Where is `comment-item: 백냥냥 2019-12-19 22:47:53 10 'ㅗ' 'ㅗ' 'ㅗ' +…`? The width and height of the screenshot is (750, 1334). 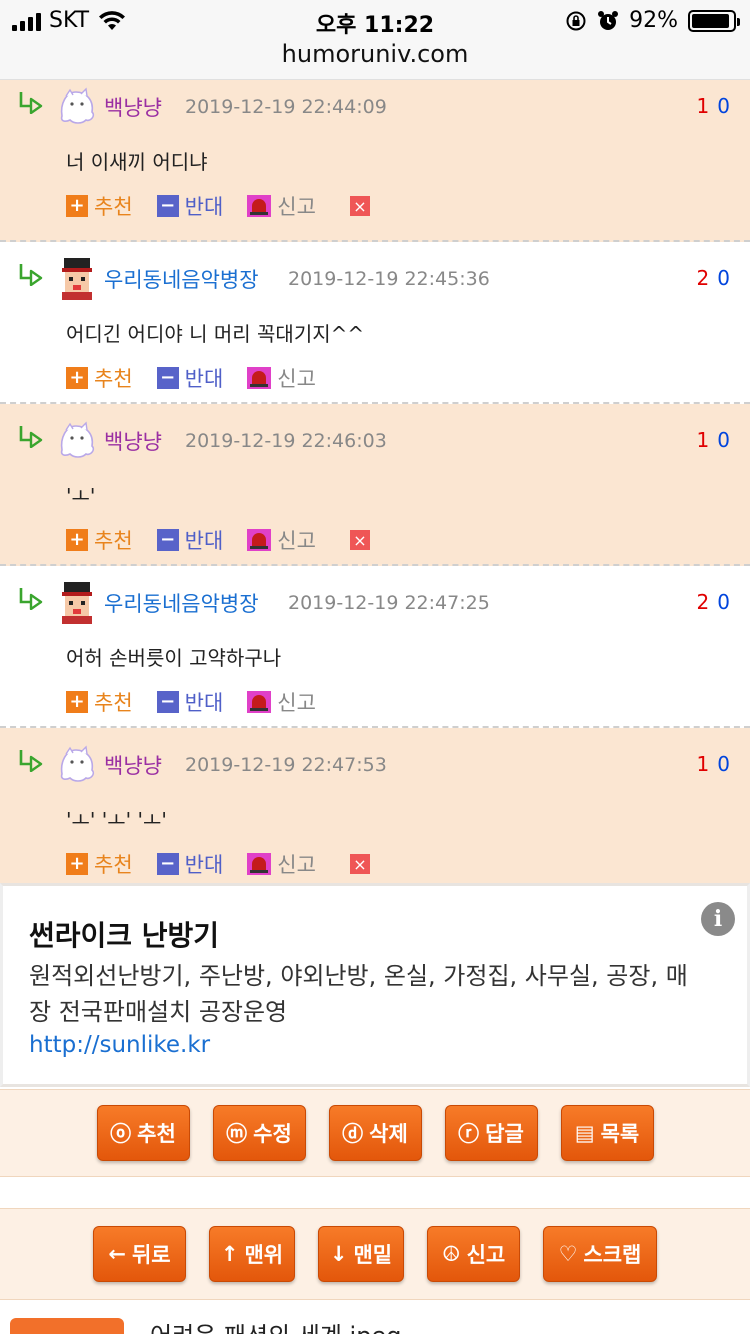 comment-item: 백냥냥 2019-12-19 22:47:53 10 'ㅗ' 'ㅗ' 'ㅗ' +… is located at coordinates (375, 809).